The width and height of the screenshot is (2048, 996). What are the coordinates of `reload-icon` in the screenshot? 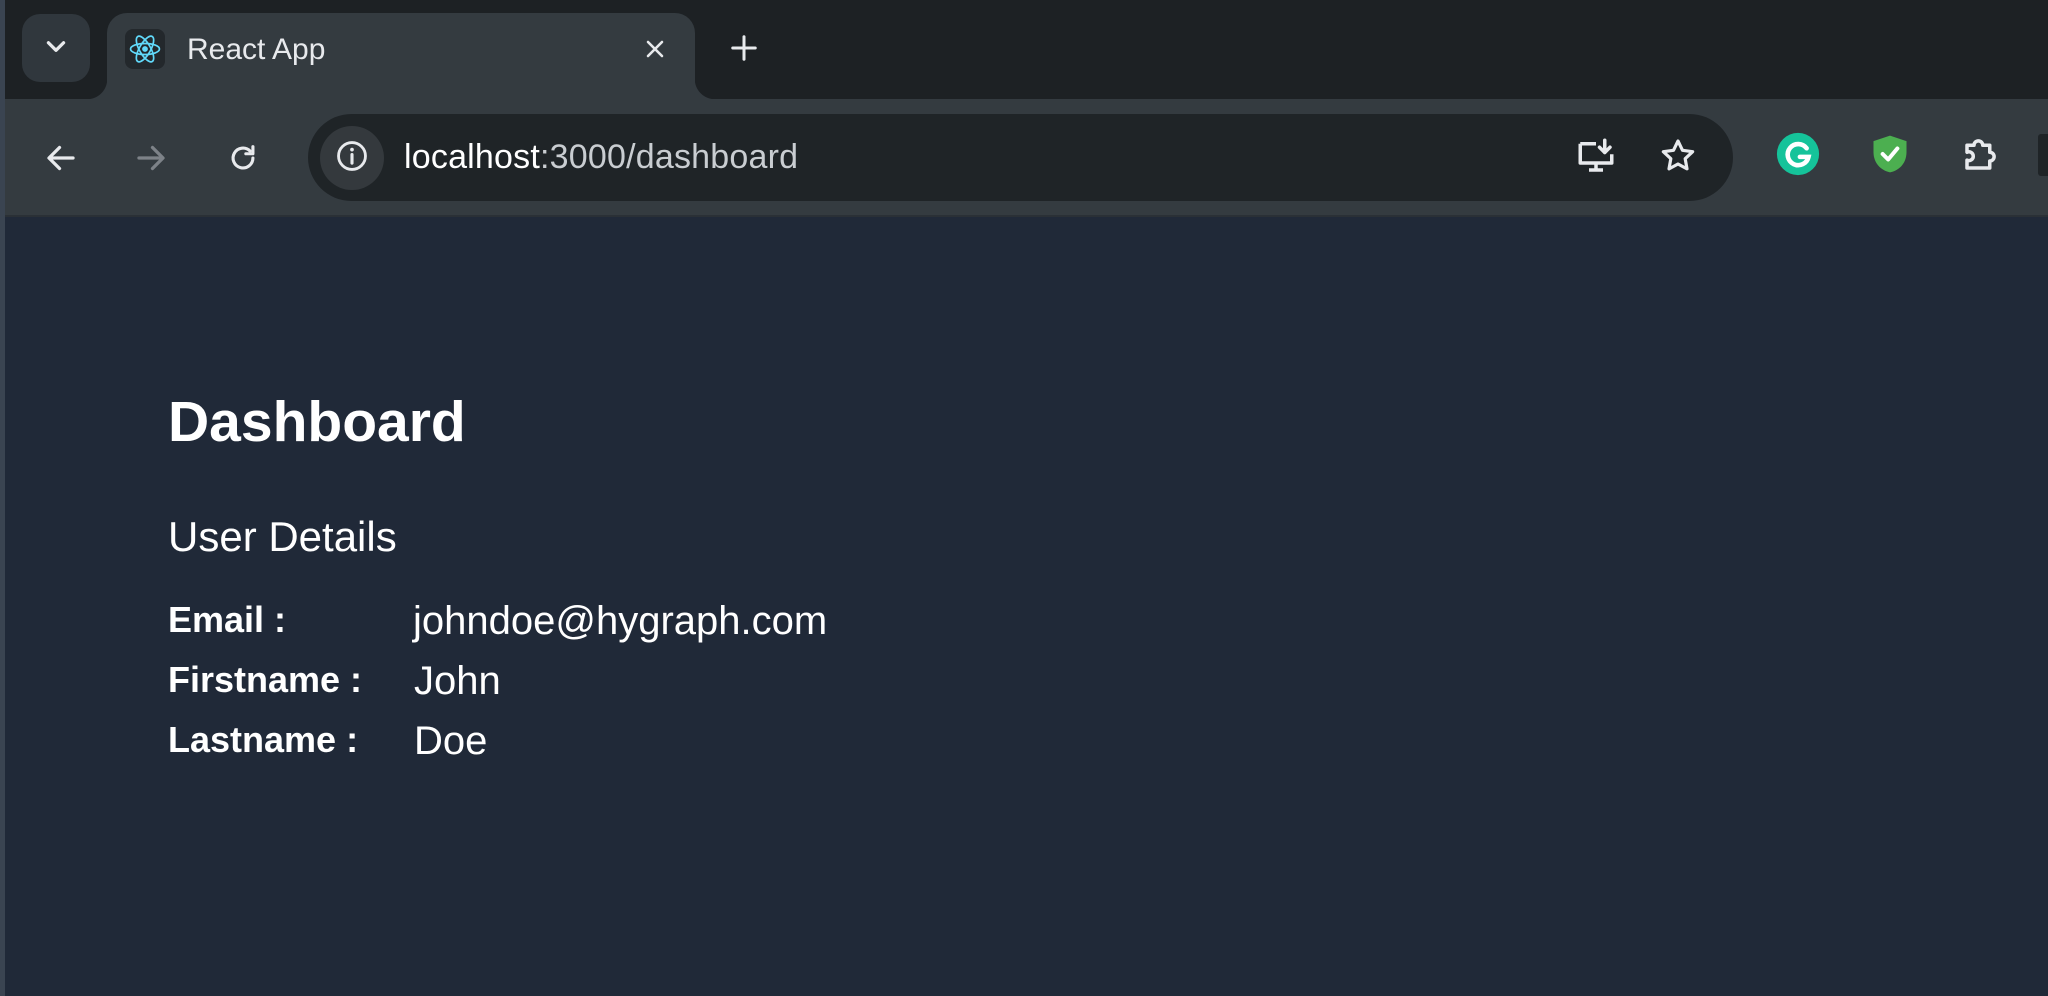 It's located at (243, 160).